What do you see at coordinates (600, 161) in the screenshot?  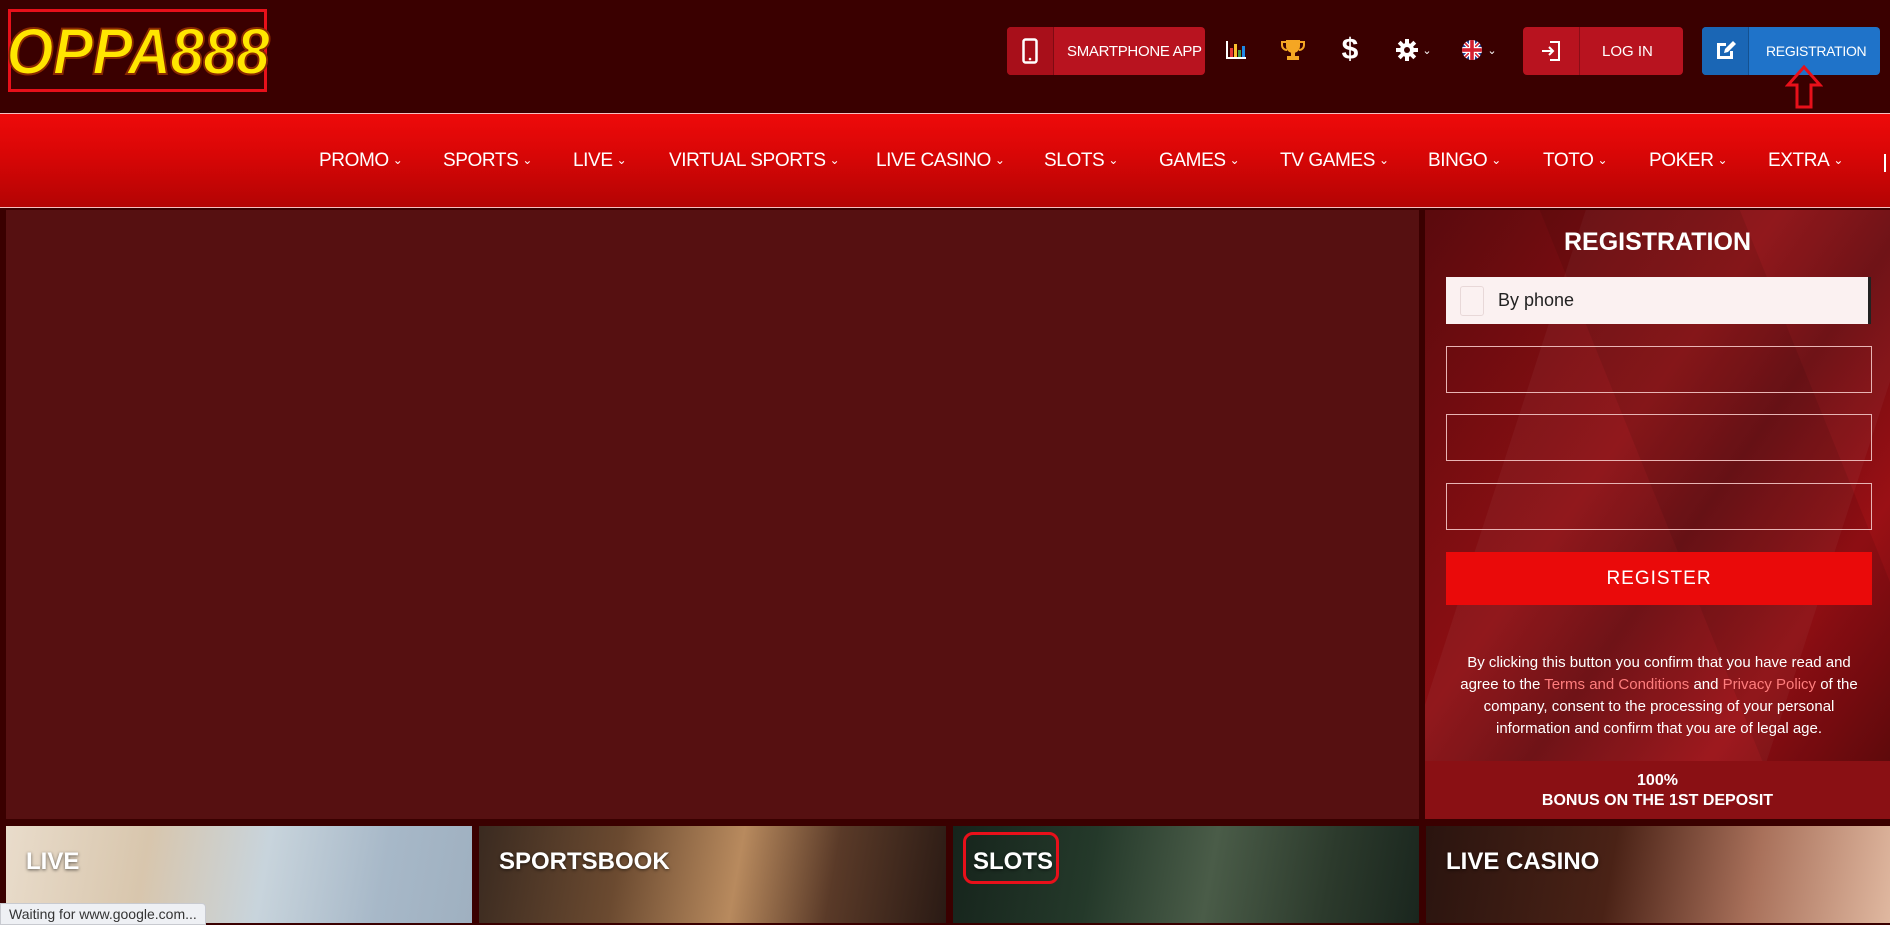 I see `nav-item-live: LIVE ⌄` at bounding box center [600, 161].